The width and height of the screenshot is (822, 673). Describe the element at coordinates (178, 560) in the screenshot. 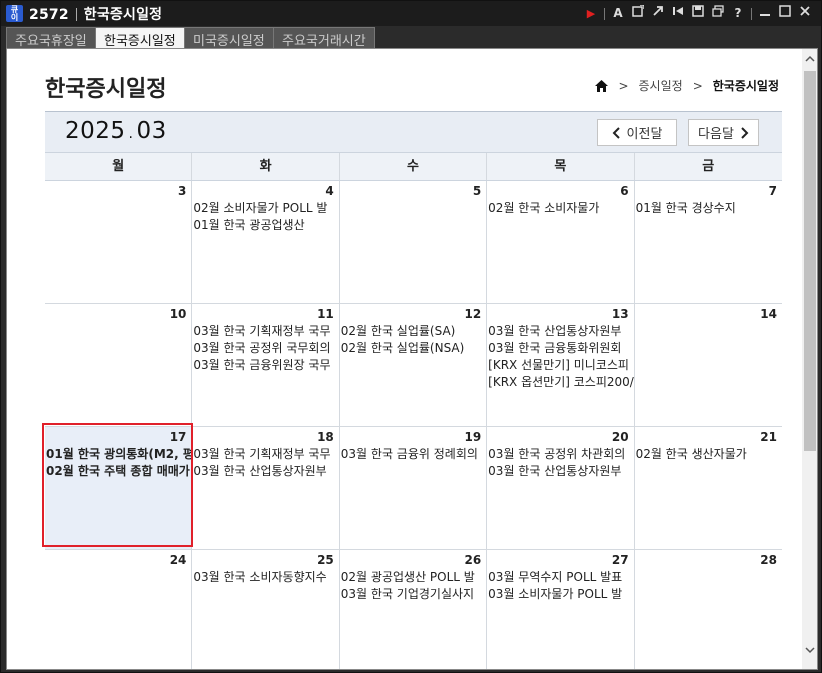

I see `day-number: 24` at that location.